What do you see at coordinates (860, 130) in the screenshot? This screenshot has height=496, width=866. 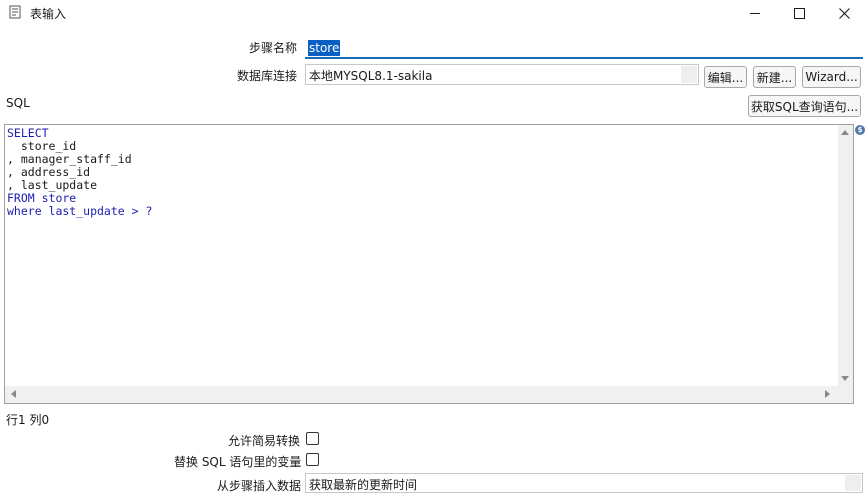 I see `help-icon: $` at bounding box center [860, 130].